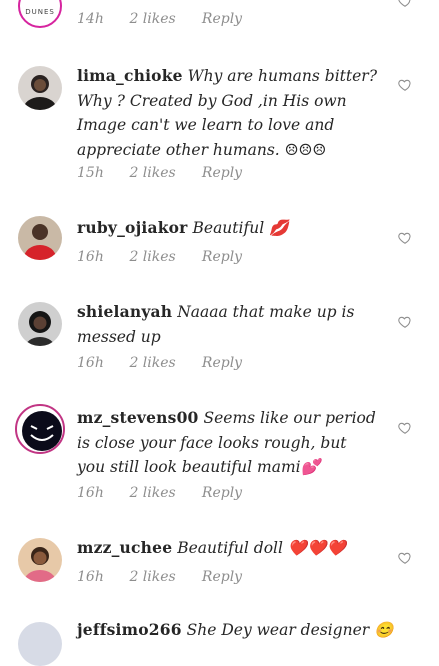 Image resolution: width=439 pixels, height=666 pixels. I want to click on comment-body: Beautiful doll ❤️❤️❤️, so click(261, 548).